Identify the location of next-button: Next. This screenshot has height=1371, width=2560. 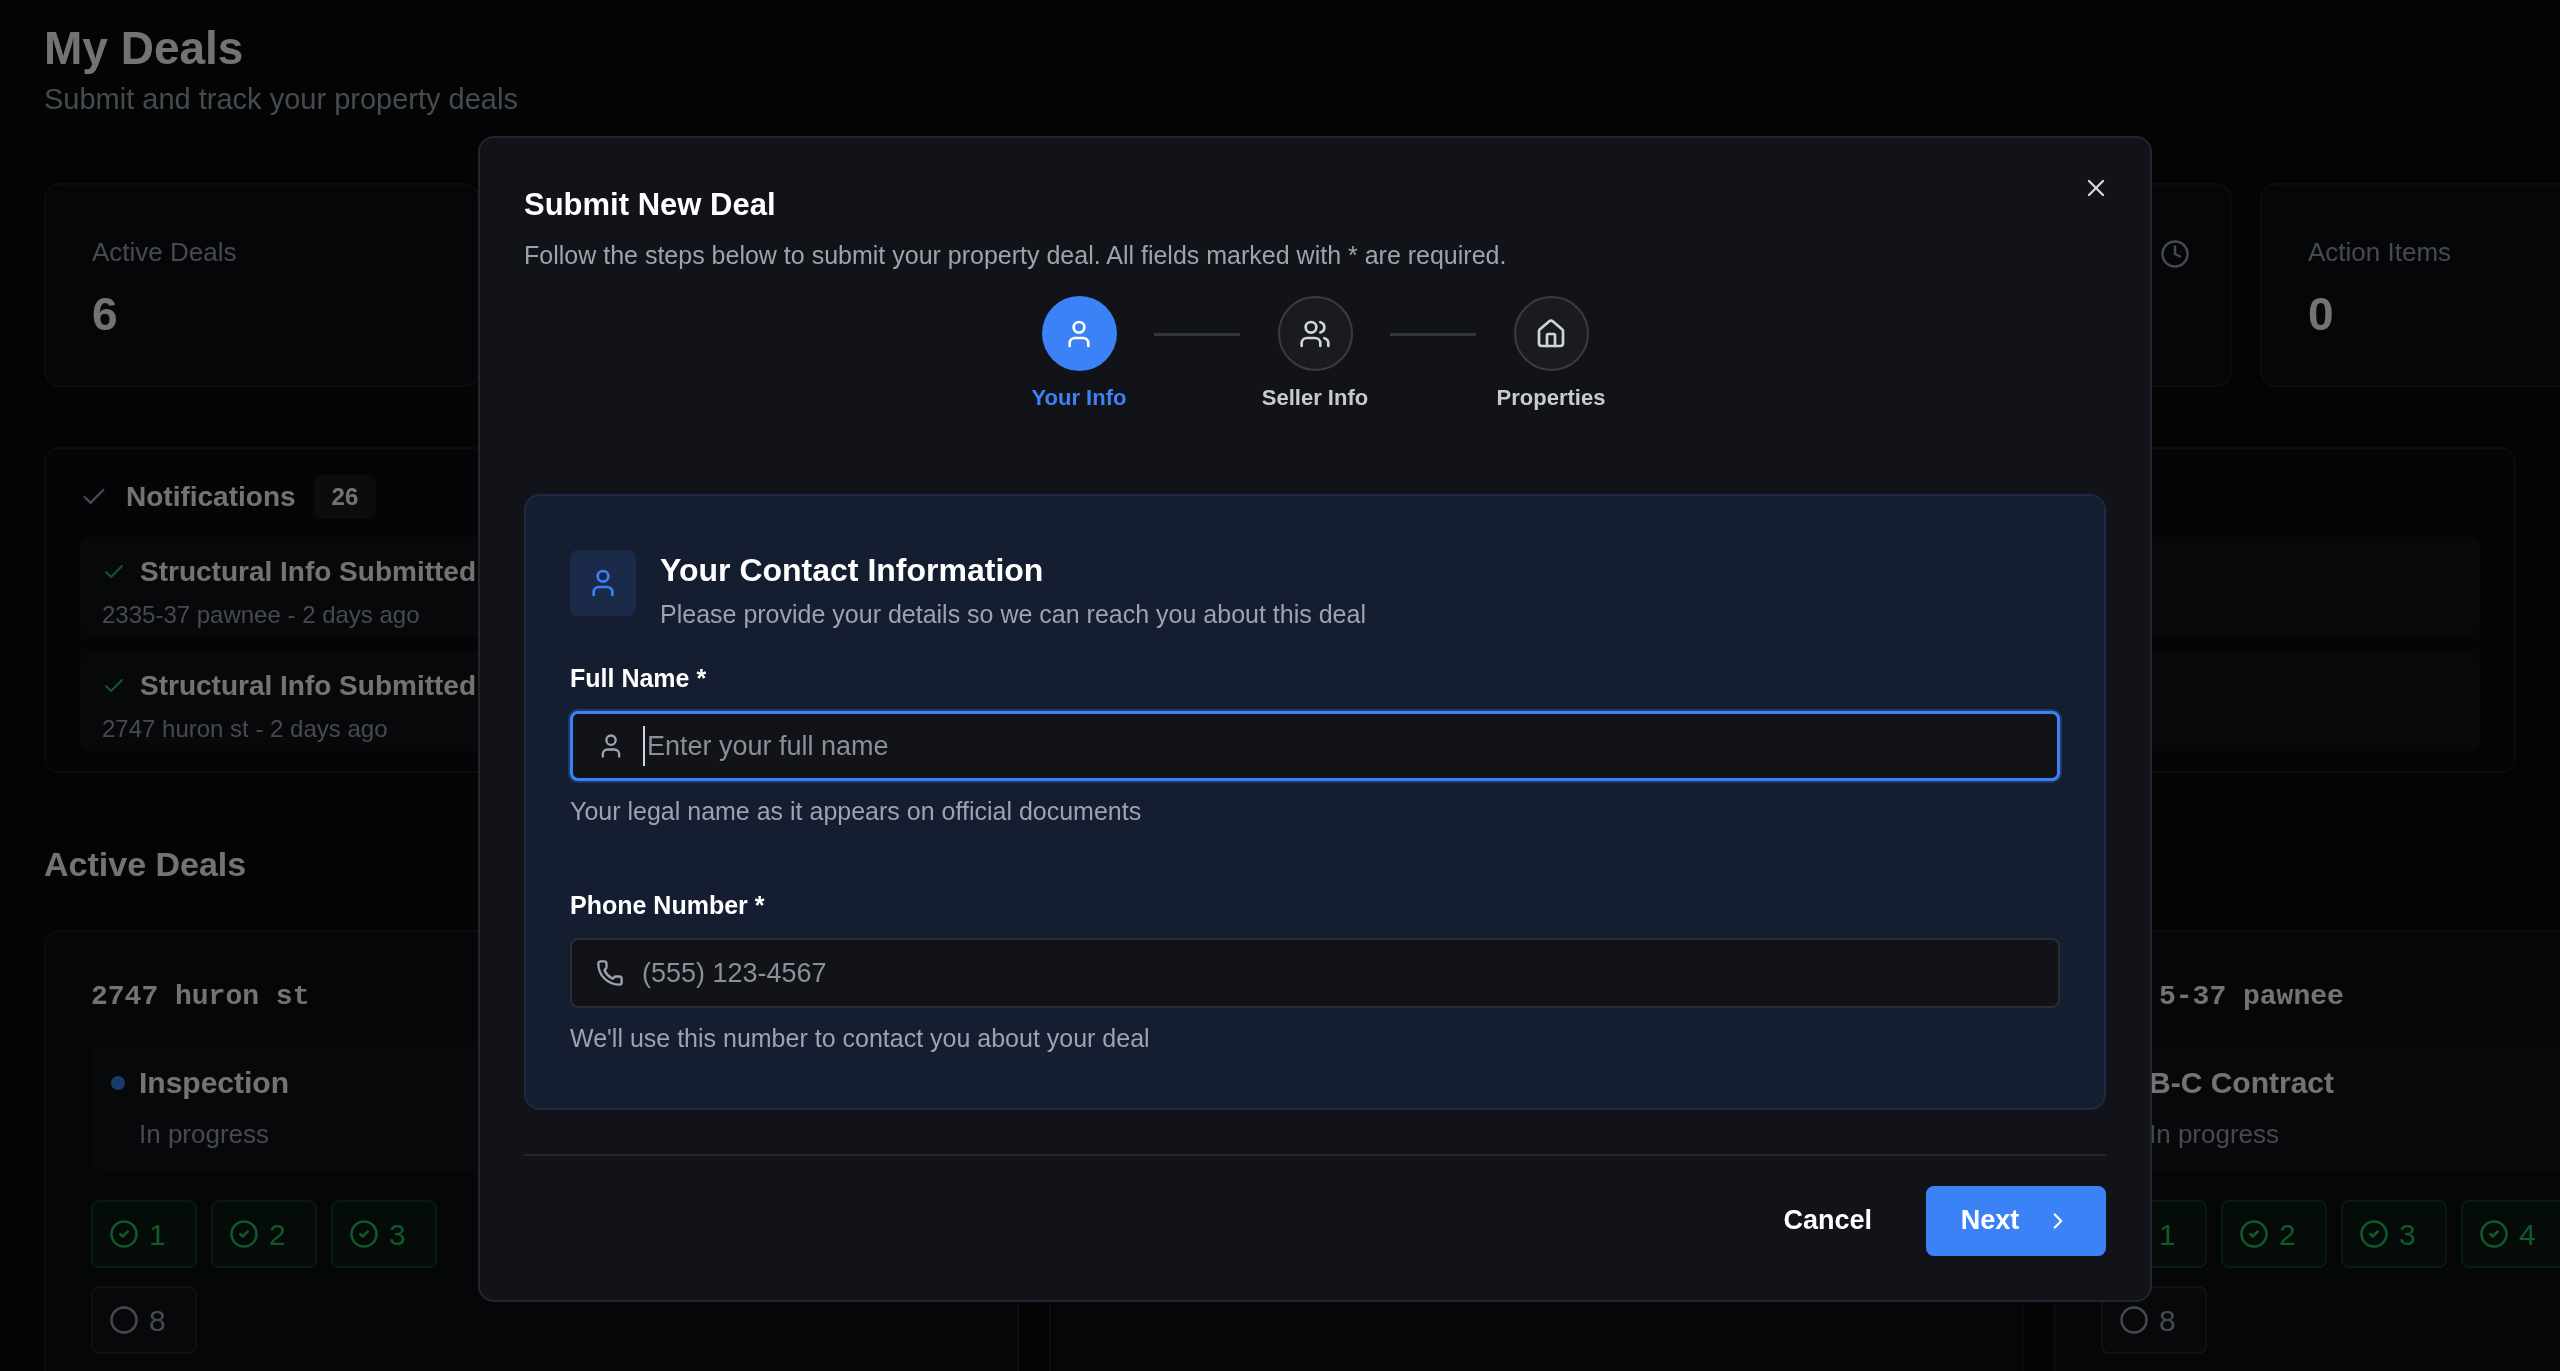
(2016, 1220).